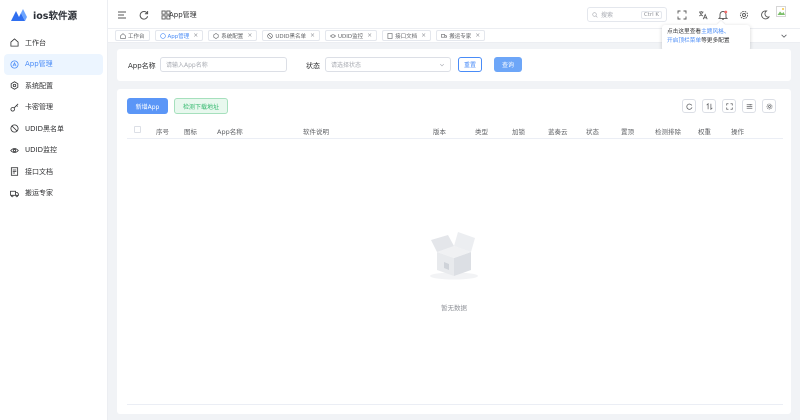 This screenshot has height=420, width=800. I want to click on column-header: 软件说明, so click(316, 131).